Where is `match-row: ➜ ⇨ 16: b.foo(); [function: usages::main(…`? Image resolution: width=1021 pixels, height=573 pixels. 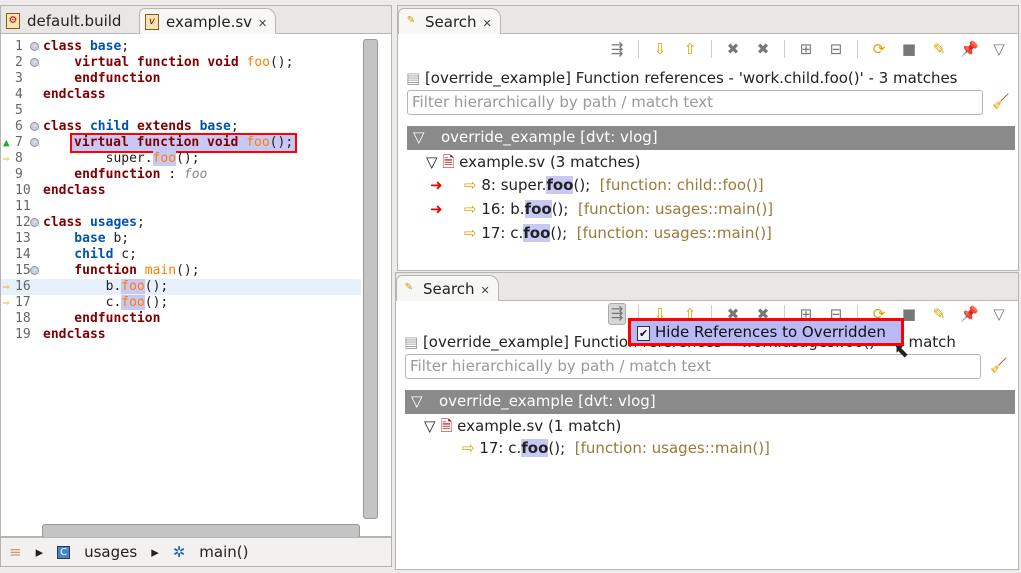
match-row: ➜ ⇨ 16: b.foo(); [function: usages::main(… is located at coordinates (601, 209).